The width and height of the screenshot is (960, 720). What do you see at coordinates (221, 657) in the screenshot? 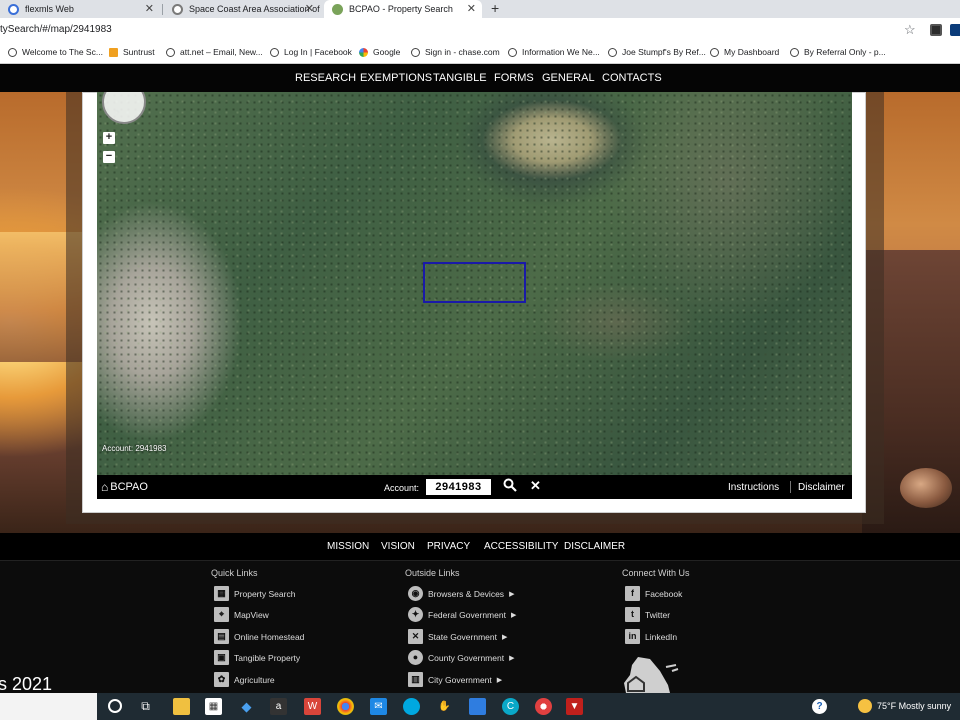
I see `tangible-icon: ▣` at bounding box center [221, 657].